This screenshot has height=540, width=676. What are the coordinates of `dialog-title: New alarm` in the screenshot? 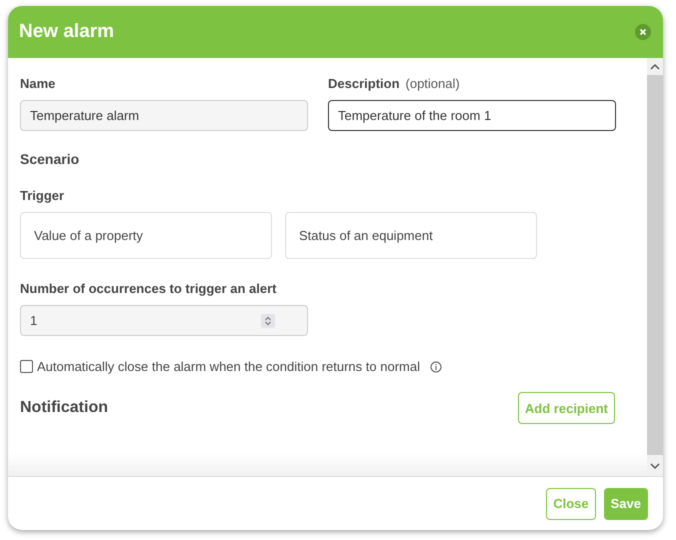 It's located at (66, 32).